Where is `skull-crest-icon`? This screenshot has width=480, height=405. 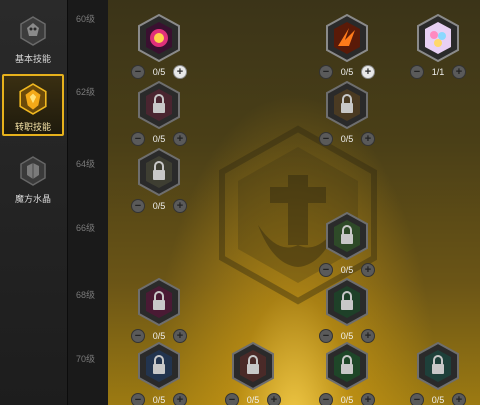
skull-crest-icon is located at coordinates (33, 31).